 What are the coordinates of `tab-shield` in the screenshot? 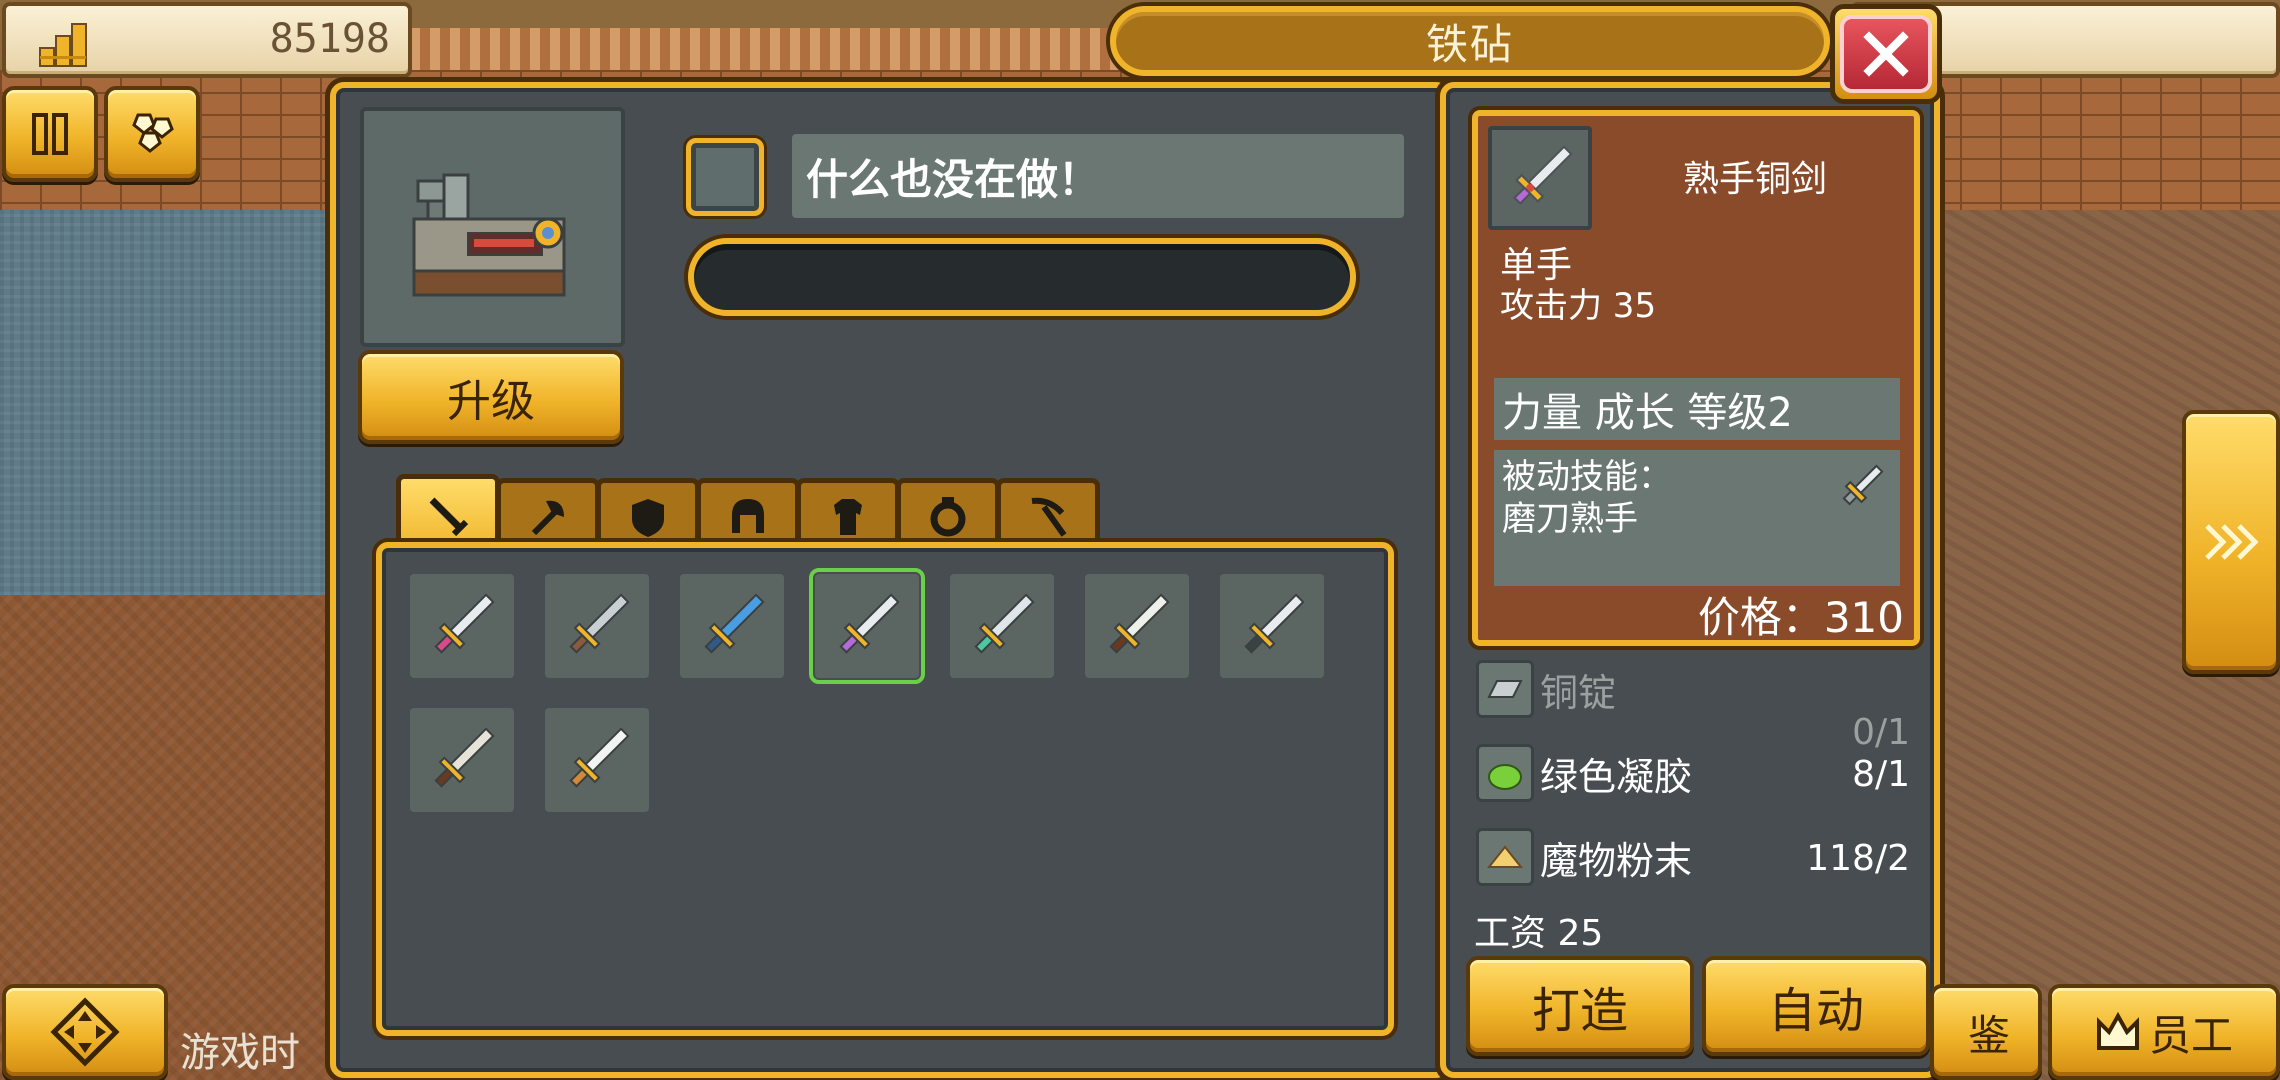 It's located at (648, 514).